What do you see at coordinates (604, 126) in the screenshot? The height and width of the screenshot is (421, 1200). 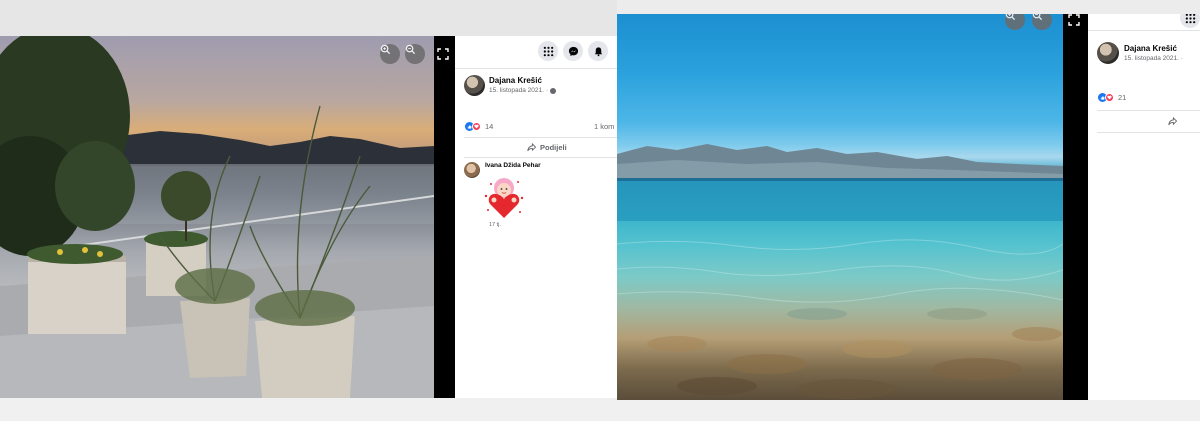 I see `comments-count: 1 kom` at bounding box center [604, 126].